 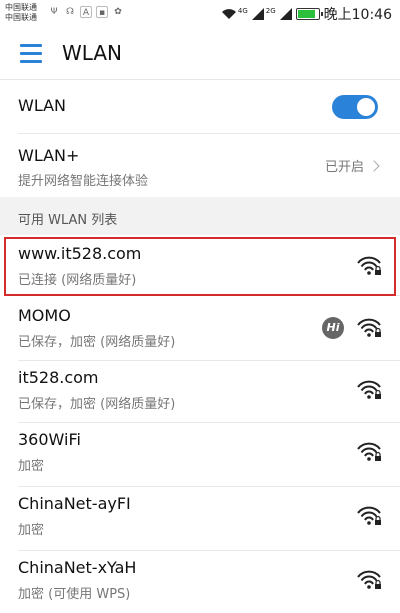 What do you see at coordinates (54, 12) in the screenshot?
I see `usb-icon: Ψ` at bounding box center [54, 12].